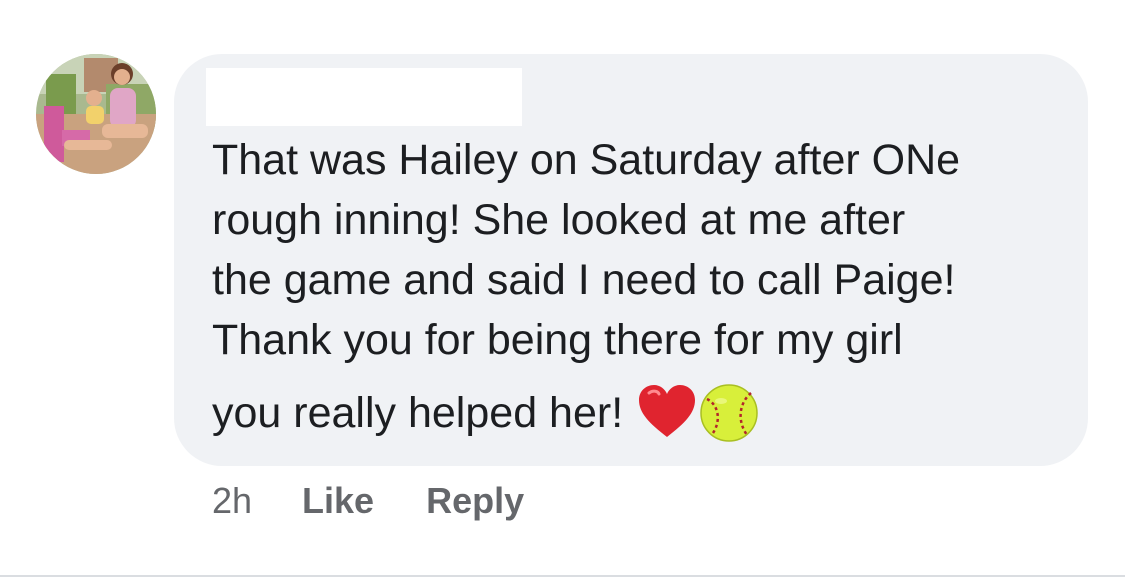  I want to click on avatar-photo, so click(96, 114).